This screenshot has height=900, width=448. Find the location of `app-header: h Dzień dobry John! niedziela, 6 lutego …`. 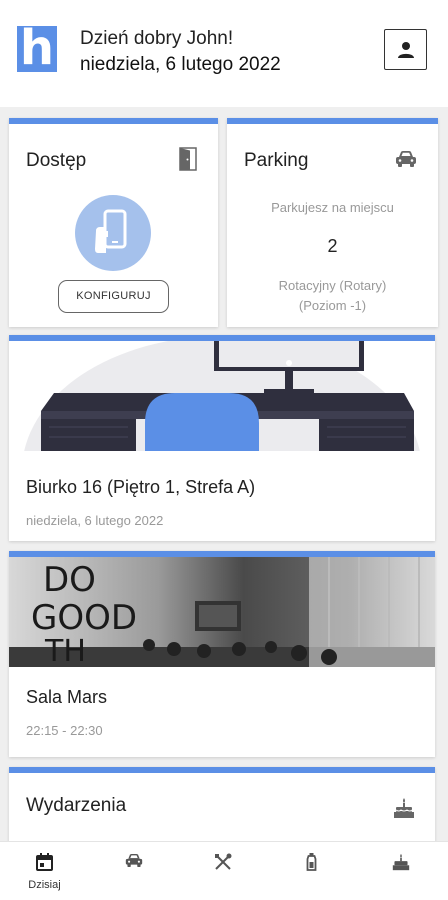

app-header: h Dzień dobry John! niedziela, 6 lutego … is located at coordinates (224, 53).